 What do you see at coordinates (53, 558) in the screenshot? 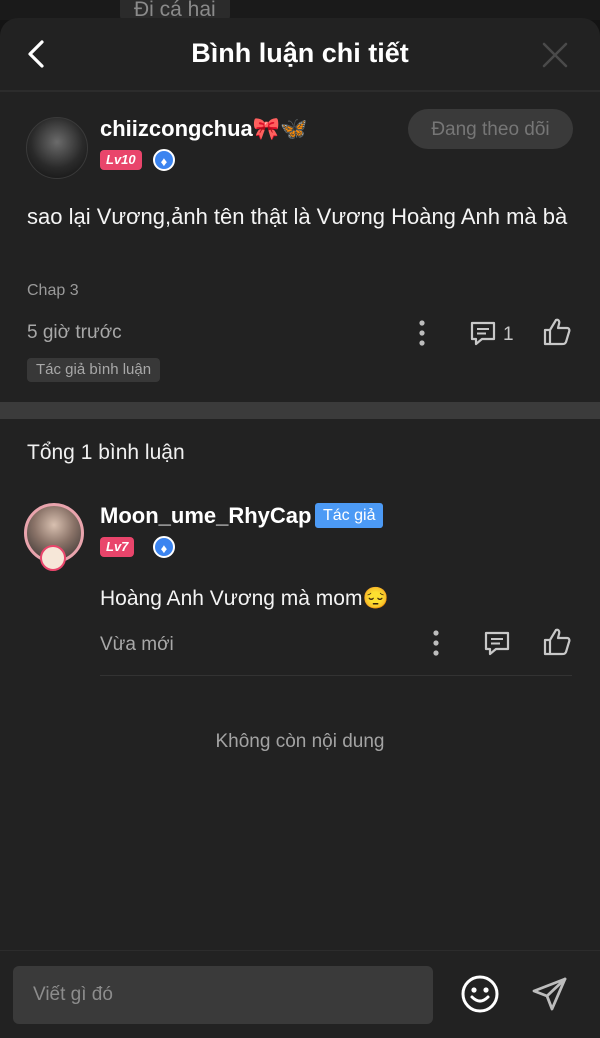
I see `avatar-frame-decoration` at bounding box center [53, 558].